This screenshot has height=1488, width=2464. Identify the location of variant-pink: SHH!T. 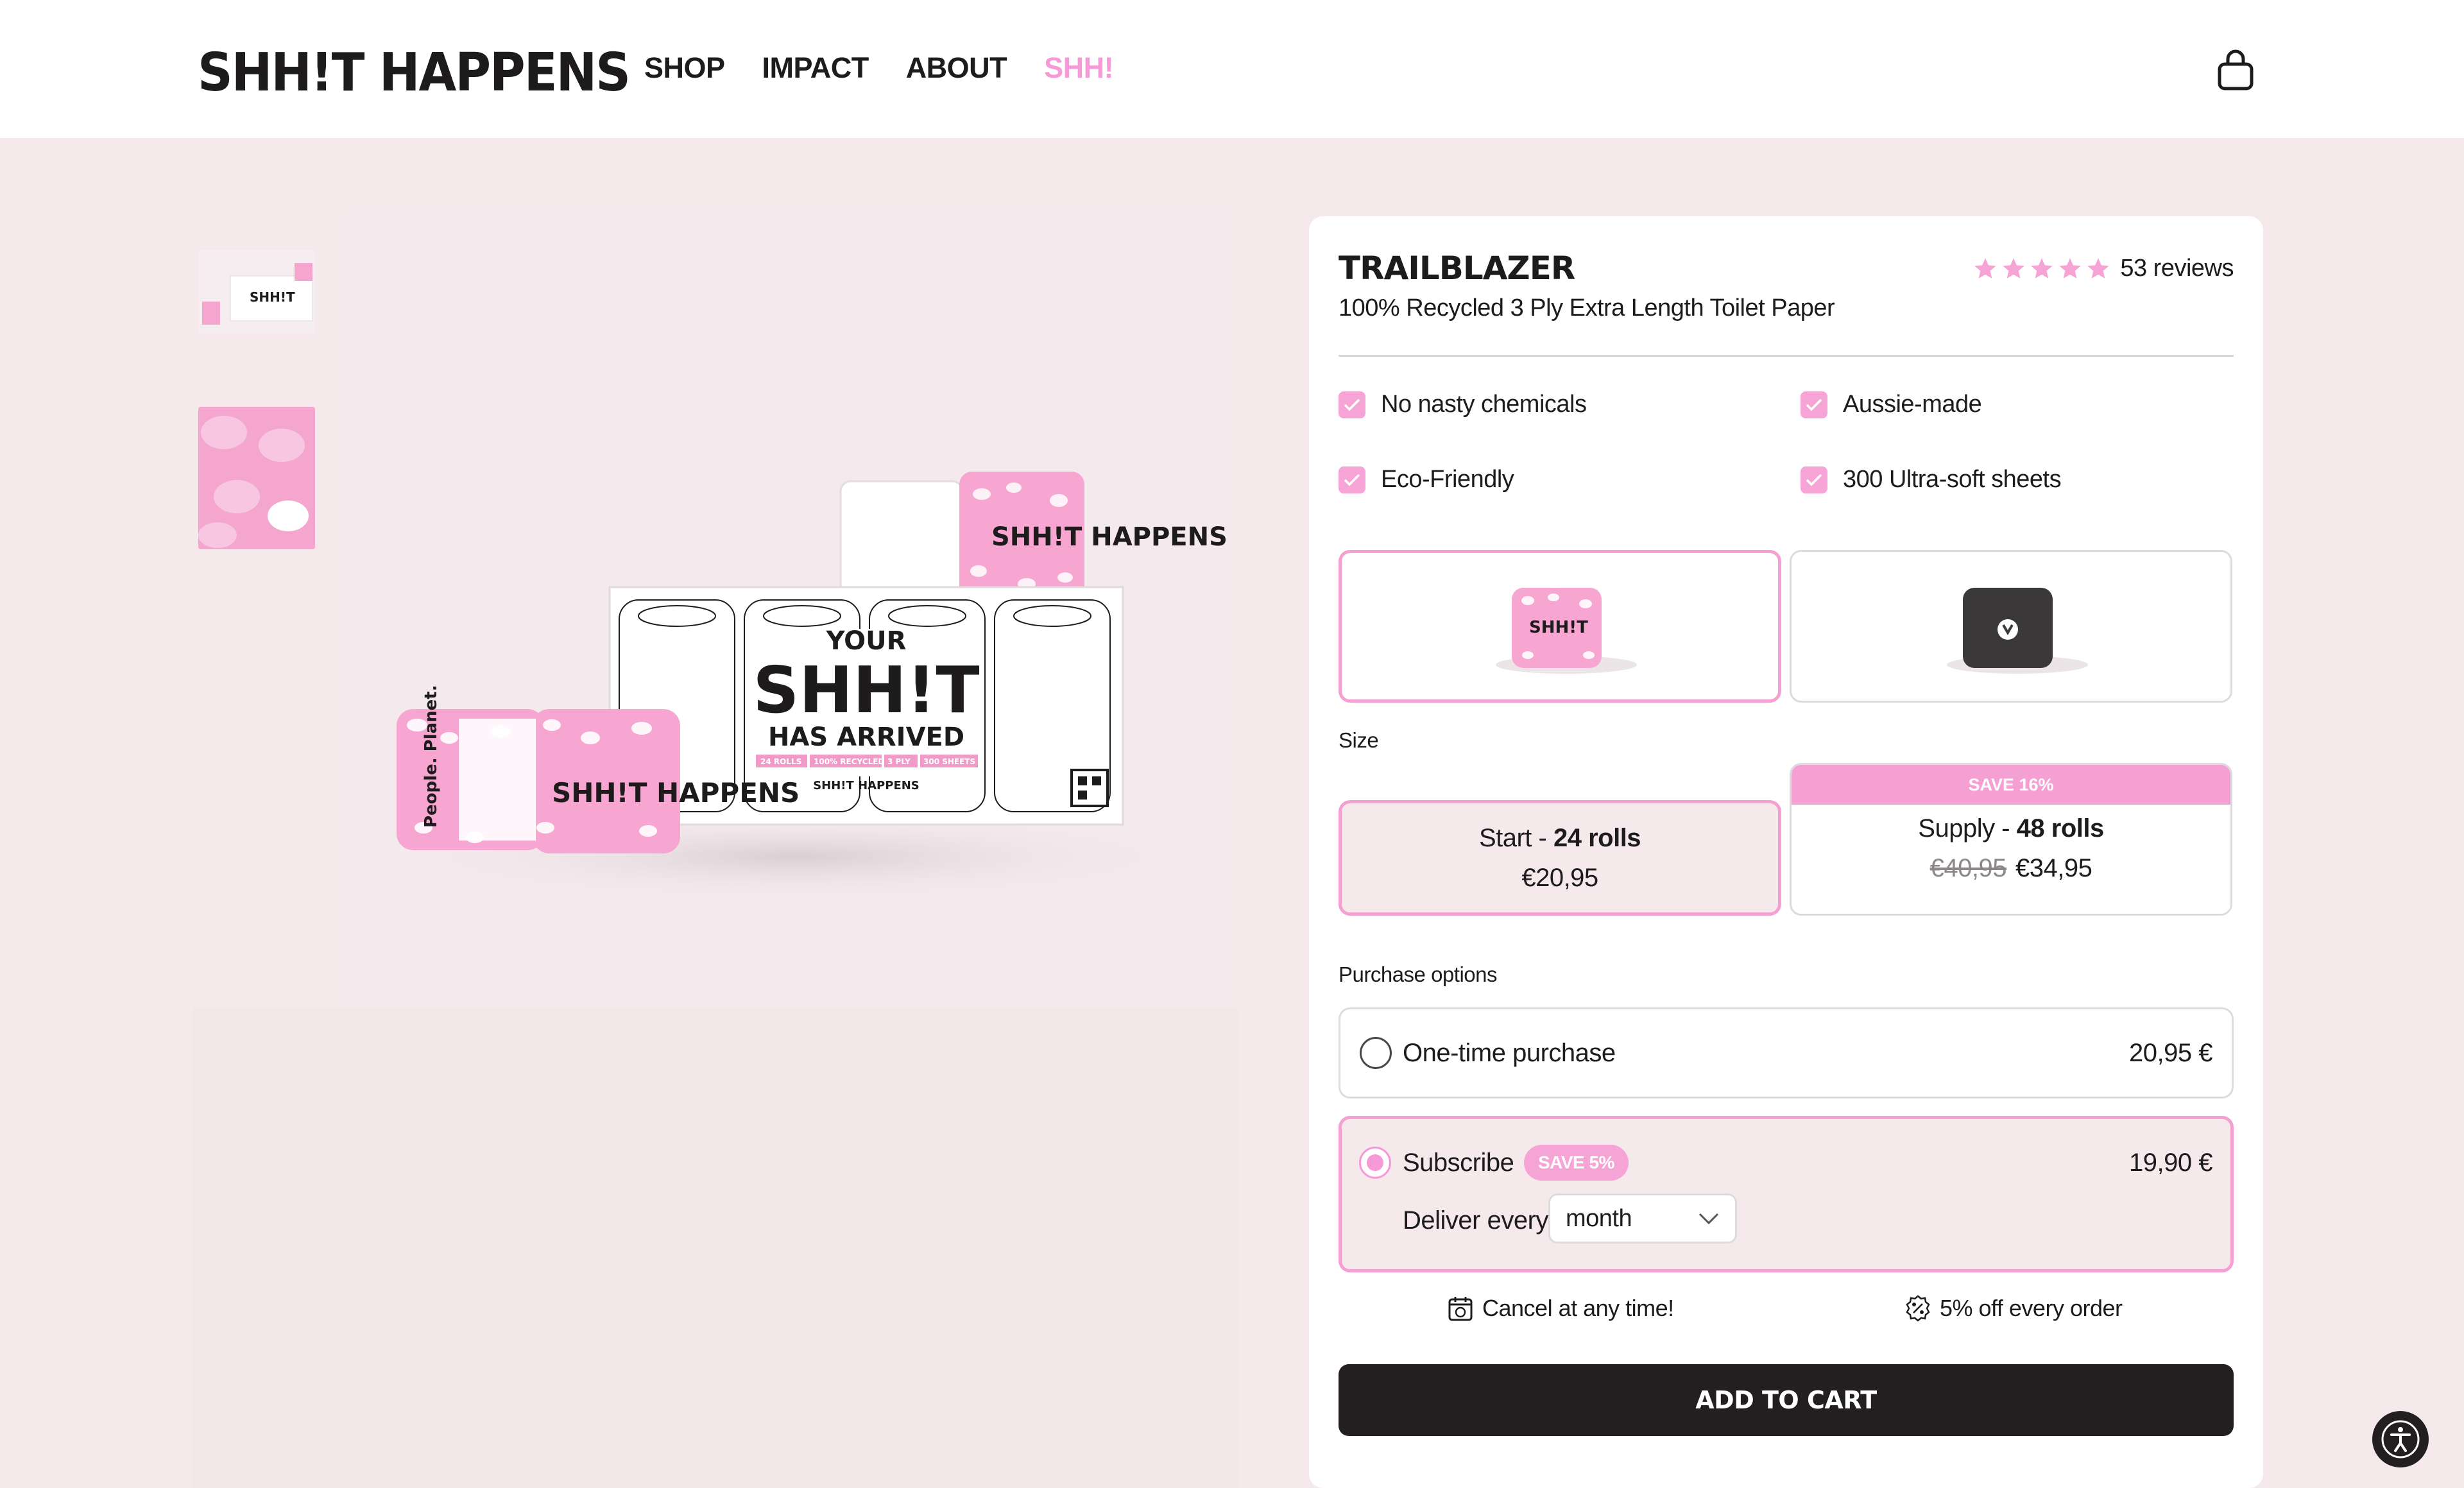
(1560, 626).